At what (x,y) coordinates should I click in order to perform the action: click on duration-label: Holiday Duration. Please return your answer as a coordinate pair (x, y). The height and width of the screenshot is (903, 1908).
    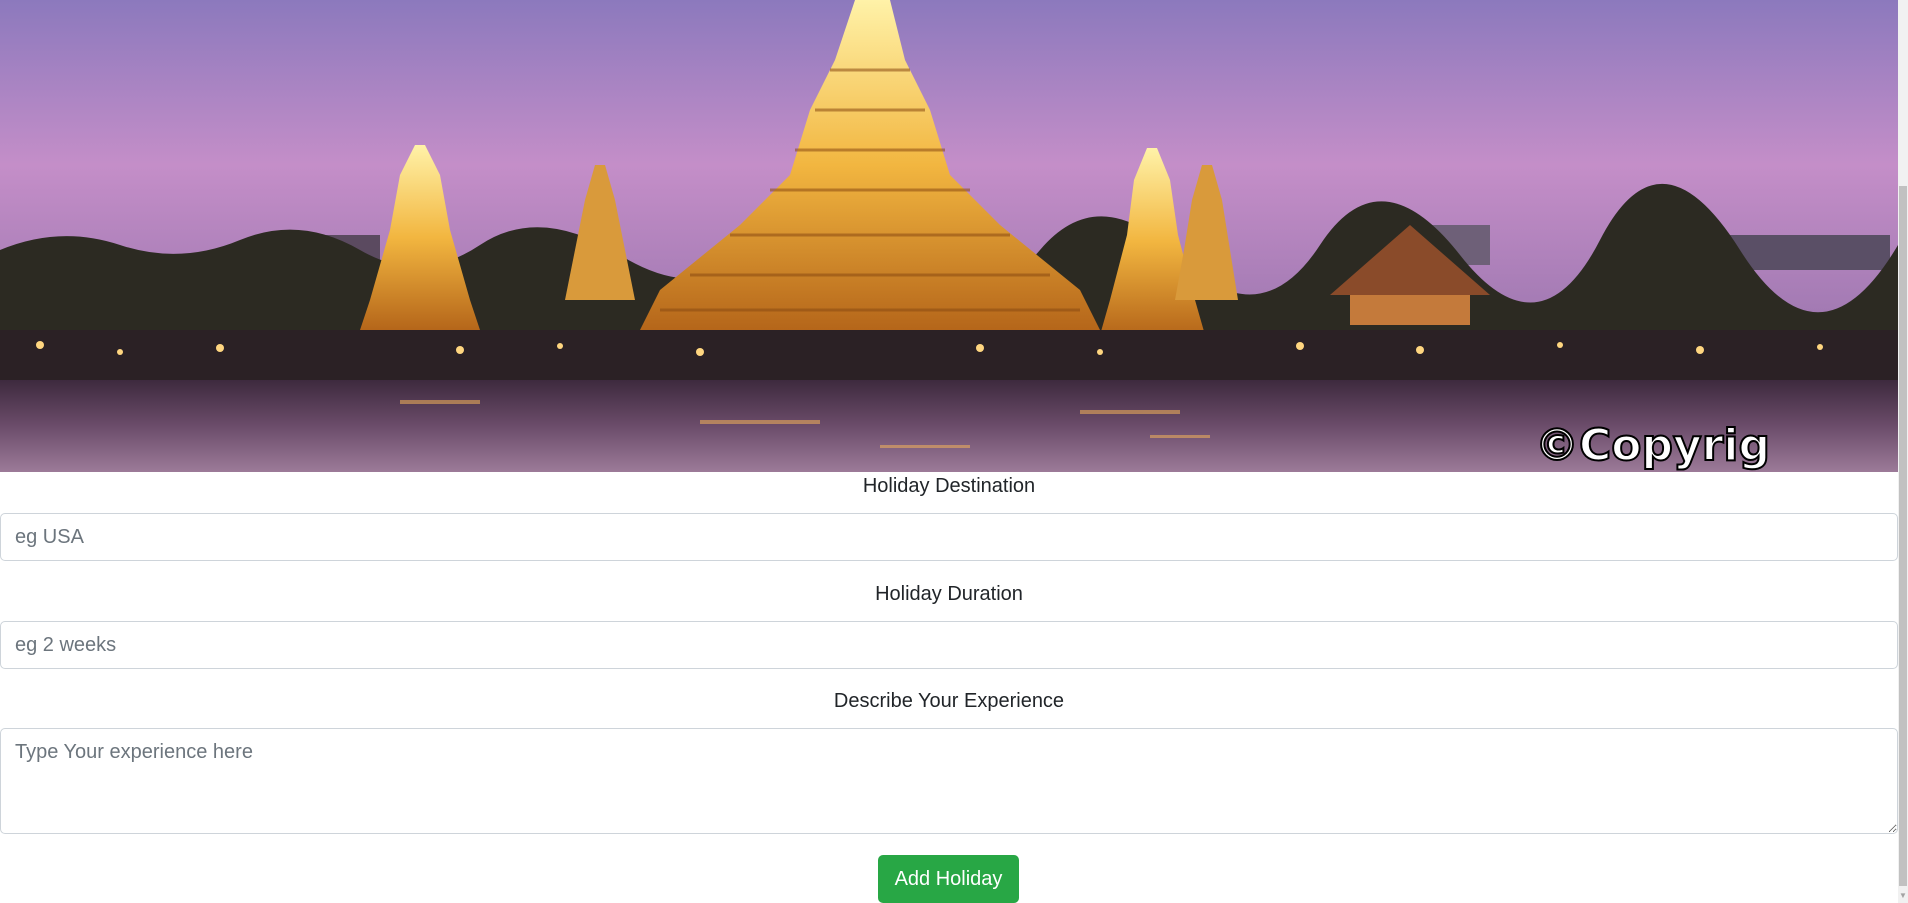
    Looking at the image, I should click on (949, 594).